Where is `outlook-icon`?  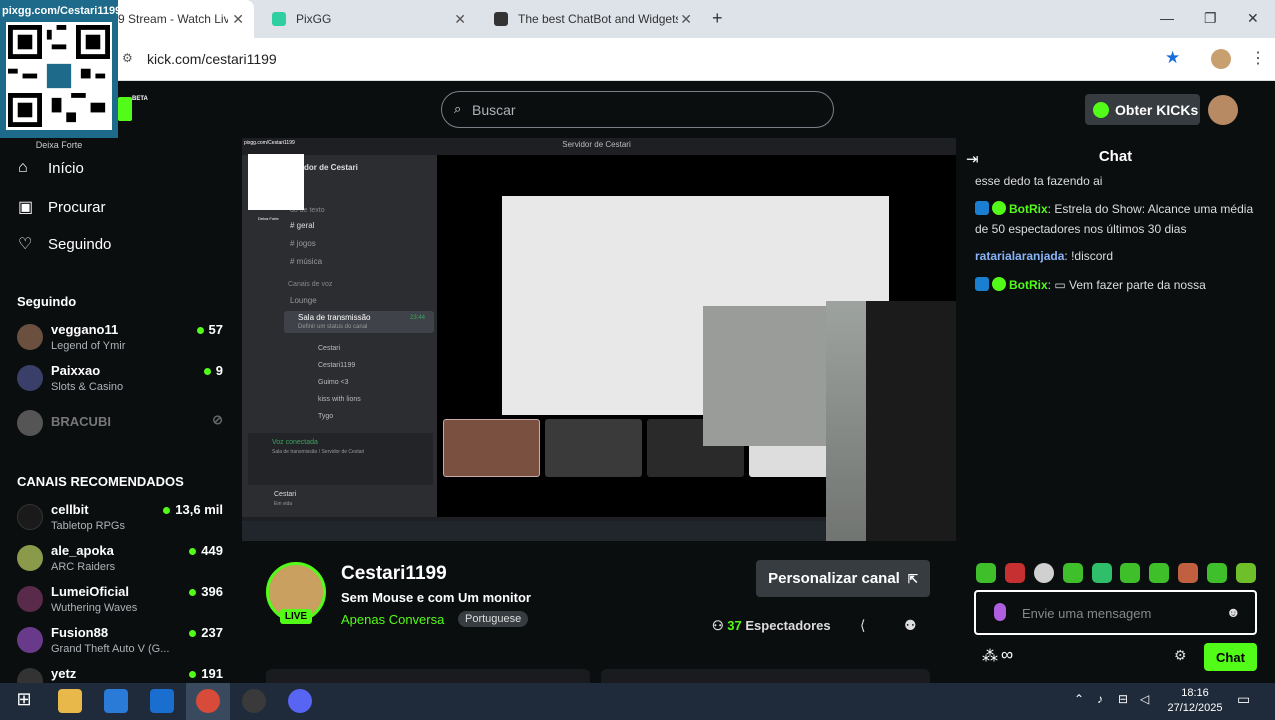
outlook-icon is located at coordinates (162, 701).